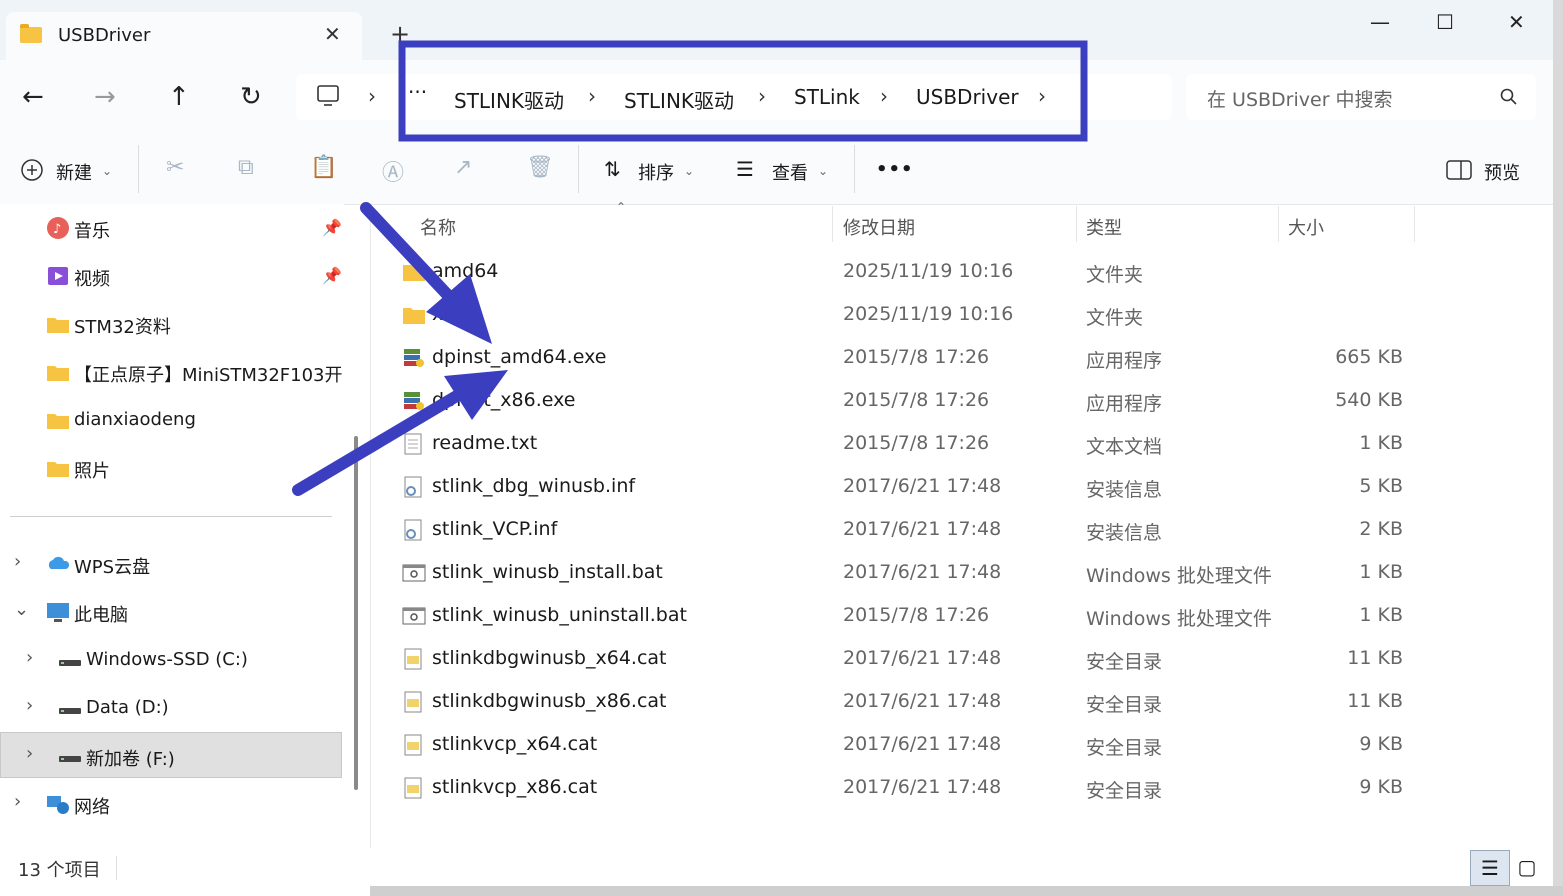  I want to click on preview-button: 预览, so click(1502, 172).